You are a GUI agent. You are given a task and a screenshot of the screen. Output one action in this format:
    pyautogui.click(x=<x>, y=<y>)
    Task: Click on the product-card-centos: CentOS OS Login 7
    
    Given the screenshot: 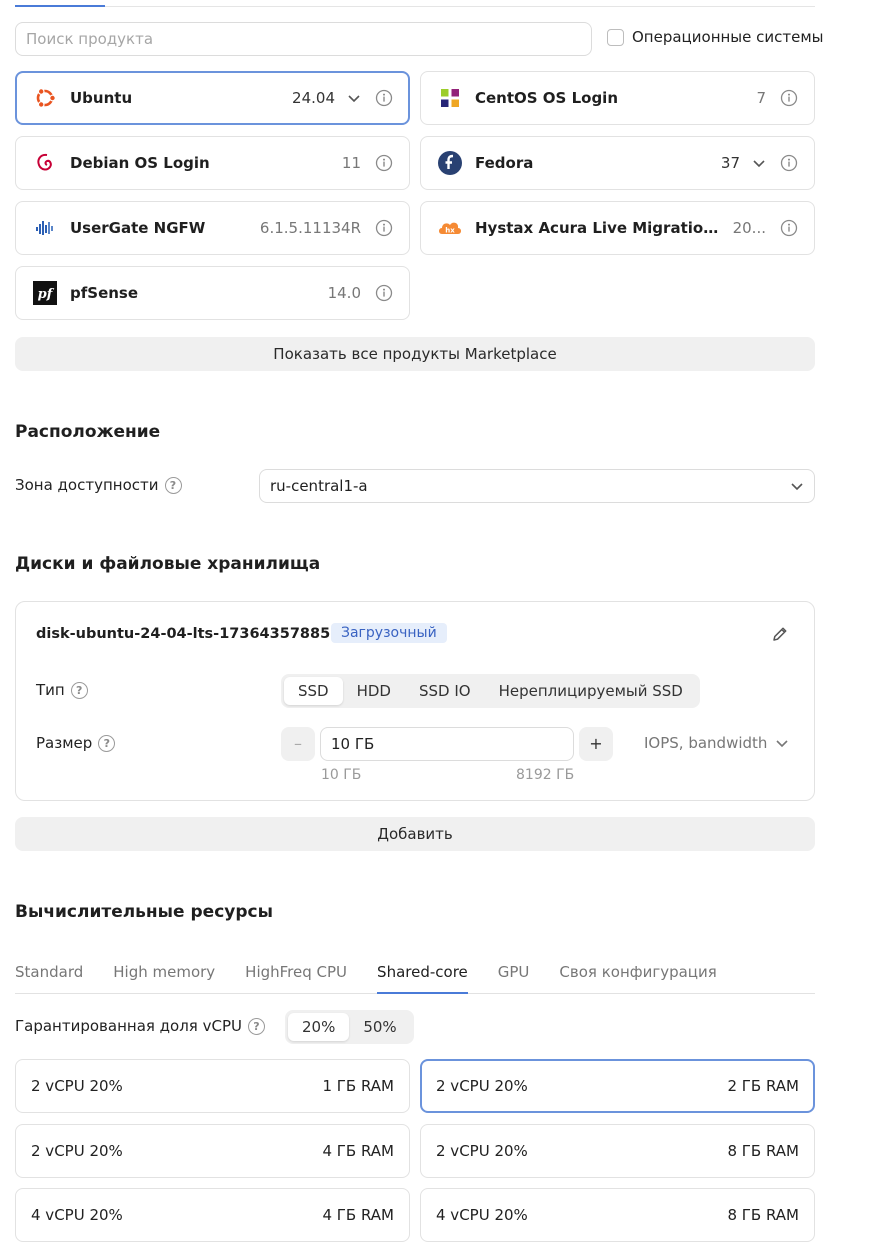 What is the action you would take?
    pyautogui.click(x=617, y=98)
    